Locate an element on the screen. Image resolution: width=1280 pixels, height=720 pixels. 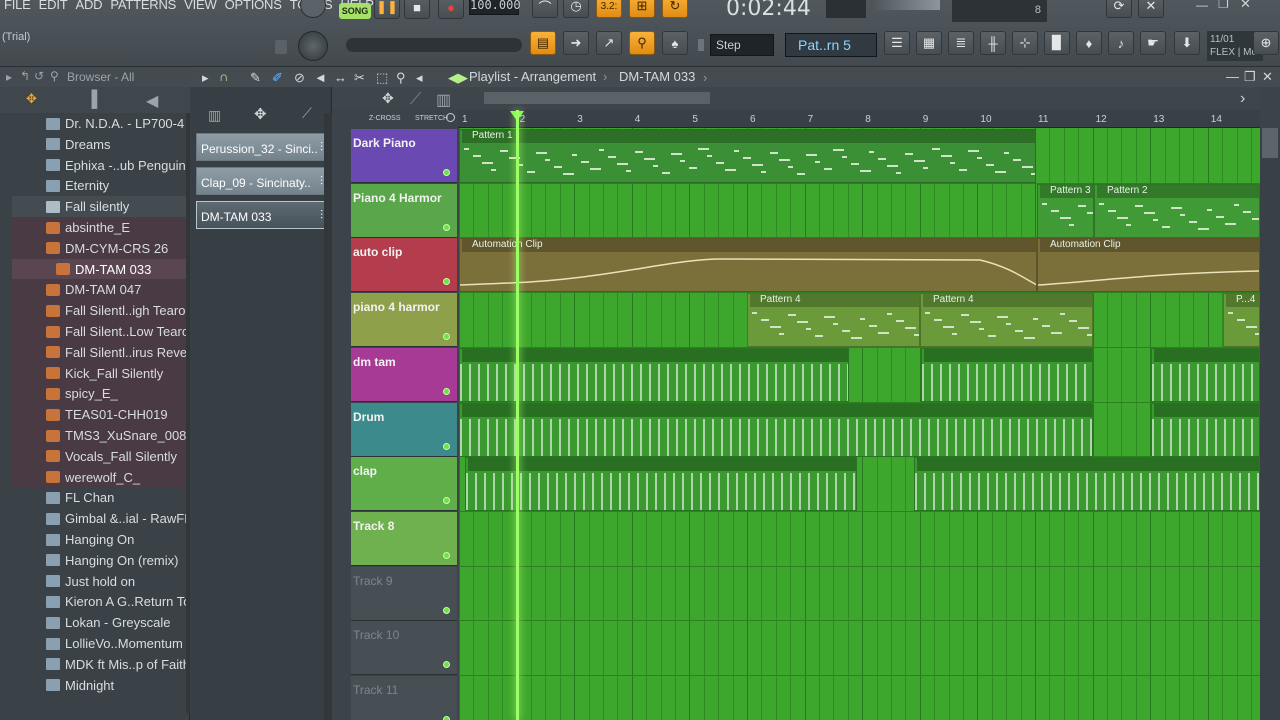
track-header: auto clip is located at coordinates (404, 265).